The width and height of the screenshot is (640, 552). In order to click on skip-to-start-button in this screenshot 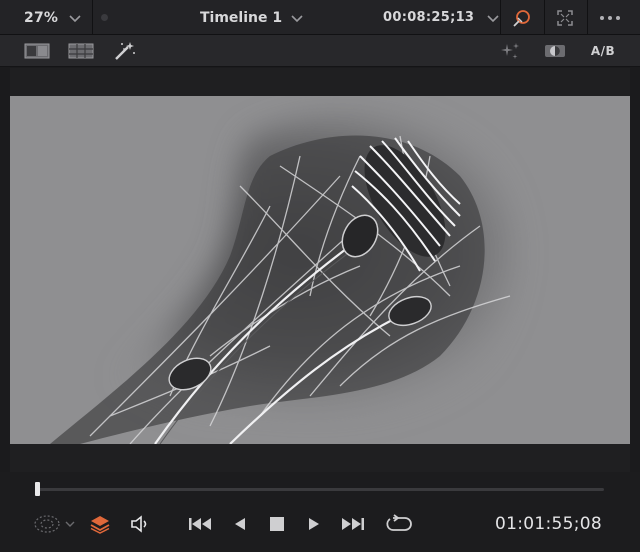, I will do `click(200, 524)`.